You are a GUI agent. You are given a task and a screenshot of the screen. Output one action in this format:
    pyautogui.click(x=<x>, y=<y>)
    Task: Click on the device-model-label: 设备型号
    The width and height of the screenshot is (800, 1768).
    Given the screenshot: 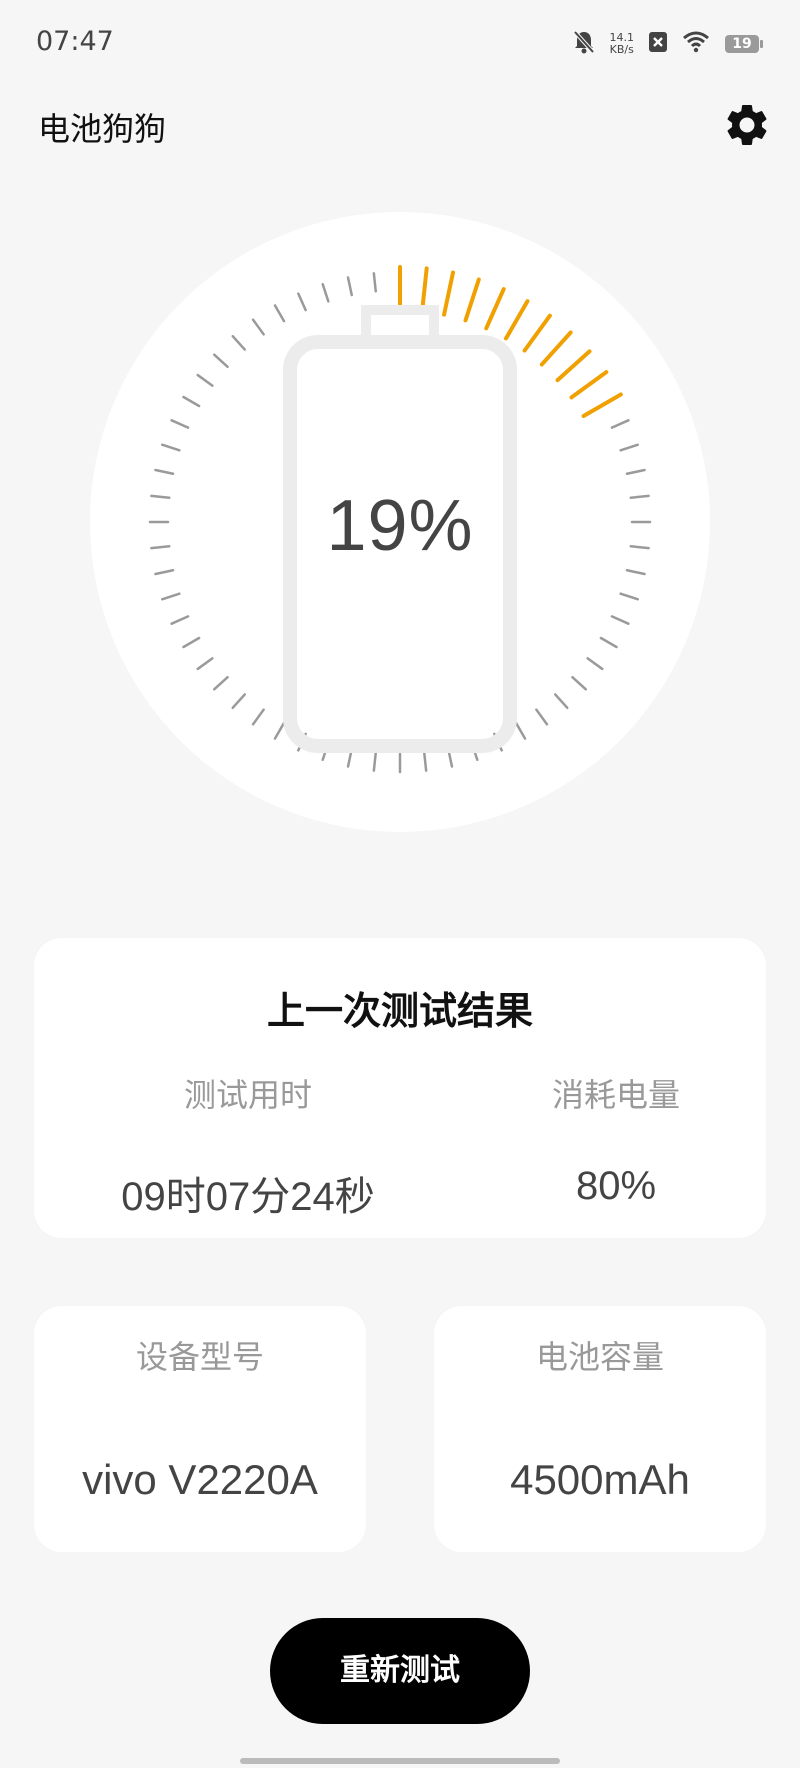 What is the action you would take?
    pyautogui.click(x=199, y=1357)
    